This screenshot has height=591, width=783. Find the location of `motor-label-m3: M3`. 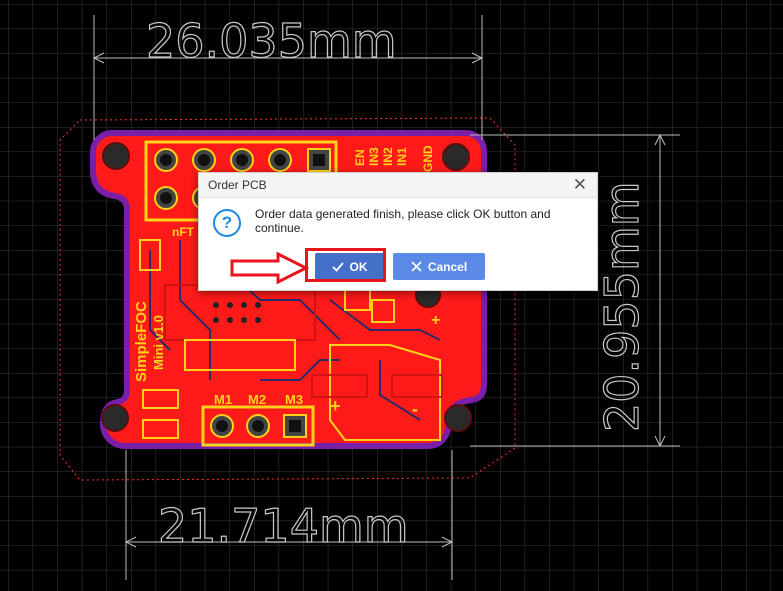

motor-label-m3: M3 is located at coordinates (294, 399).